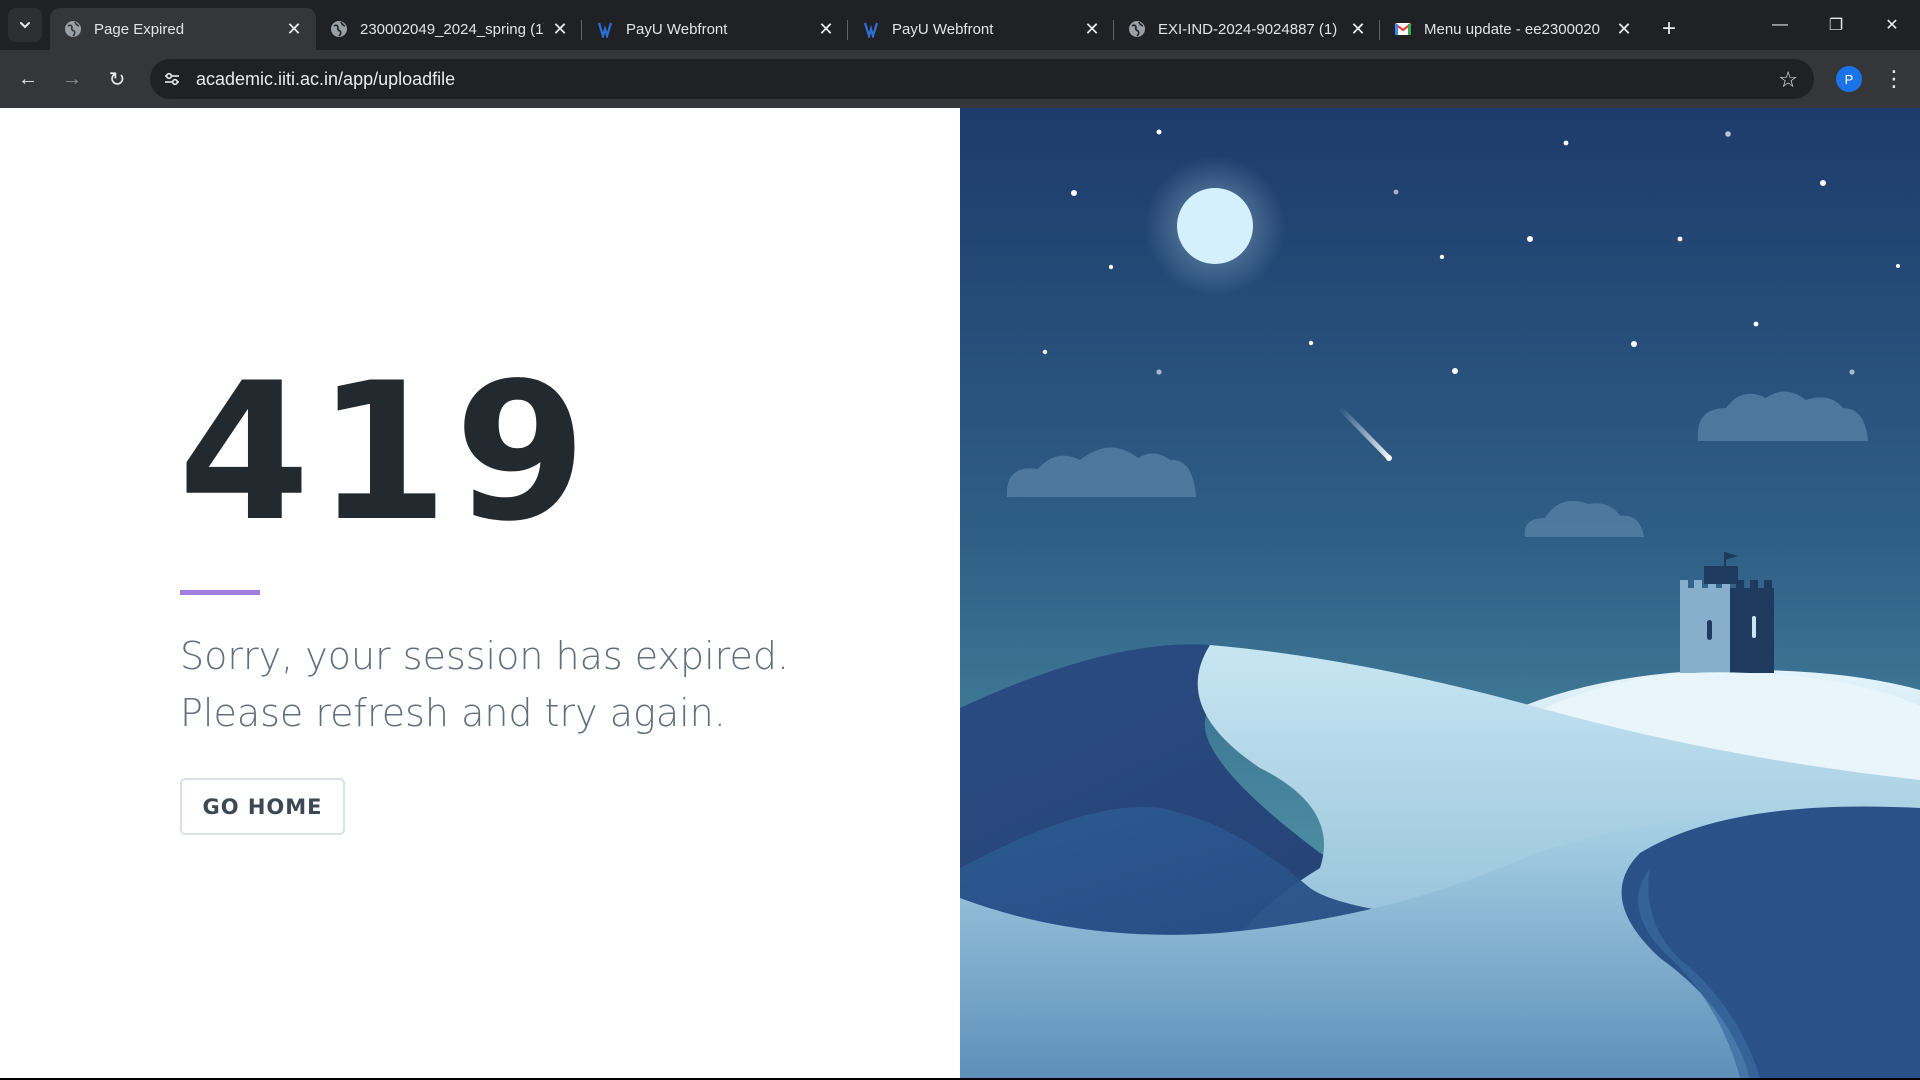  I want to click on error-code: 419, so click(385, 452).